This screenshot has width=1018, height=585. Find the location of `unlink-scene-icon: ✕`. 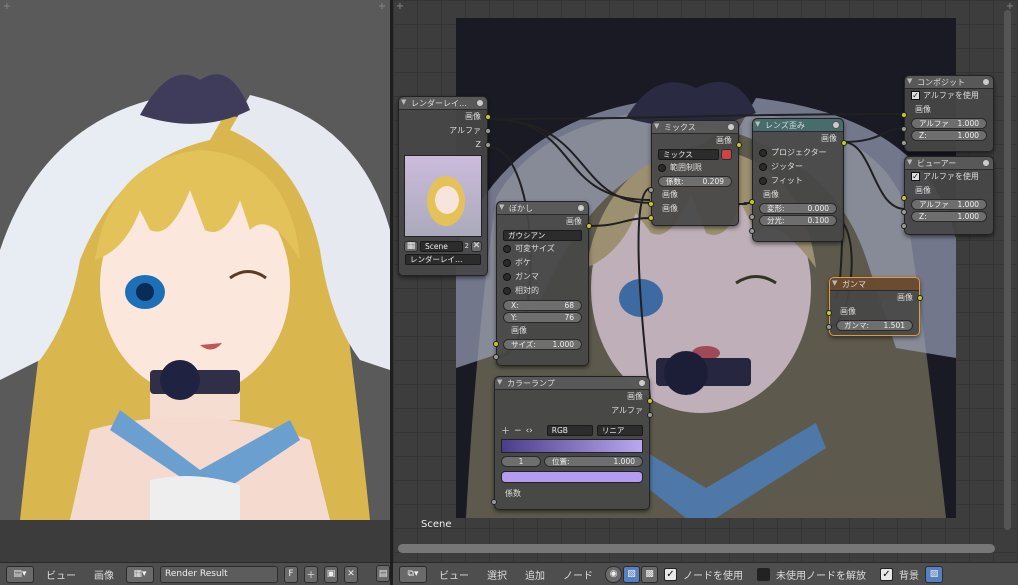

unlink-scene-icon: ✕ is located at coordinates (476, 246).